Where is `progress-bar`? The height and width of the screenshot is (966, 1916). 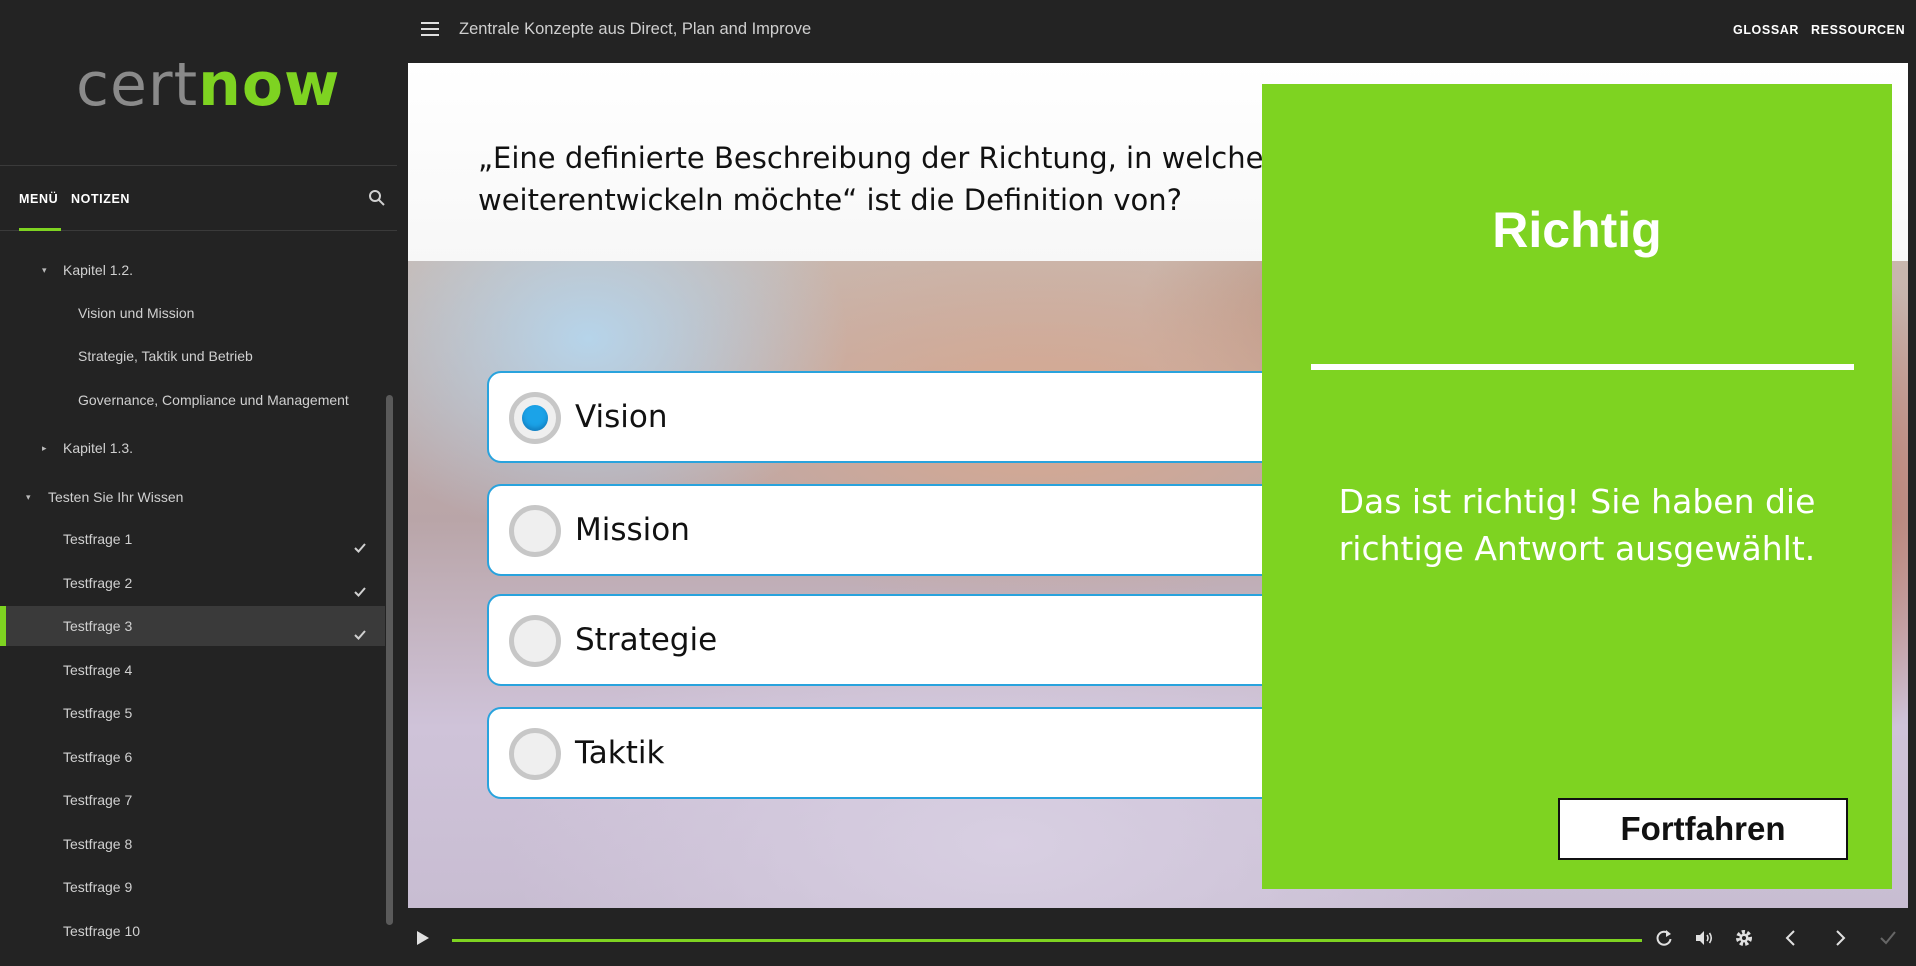 progress-bar is located at coordinates (1047, 940).